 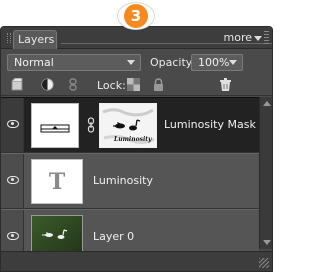 What do you see at coordinates (74, 62) in the screenshot?
I see `blend-mode-select: Normal` at bounding box center [74, 62].